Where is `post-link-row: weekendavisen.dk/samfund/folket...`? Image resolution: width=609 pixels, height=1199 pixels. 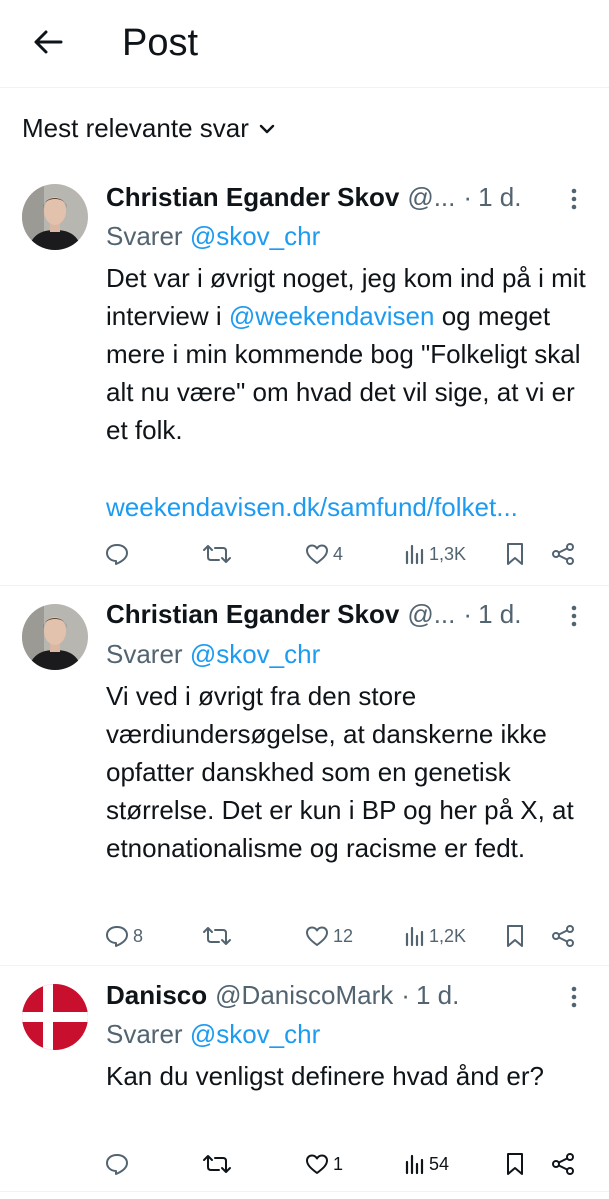 post-link-row: weekendavisen.dk/samfund/folket... is located at coordinates (351, 507).